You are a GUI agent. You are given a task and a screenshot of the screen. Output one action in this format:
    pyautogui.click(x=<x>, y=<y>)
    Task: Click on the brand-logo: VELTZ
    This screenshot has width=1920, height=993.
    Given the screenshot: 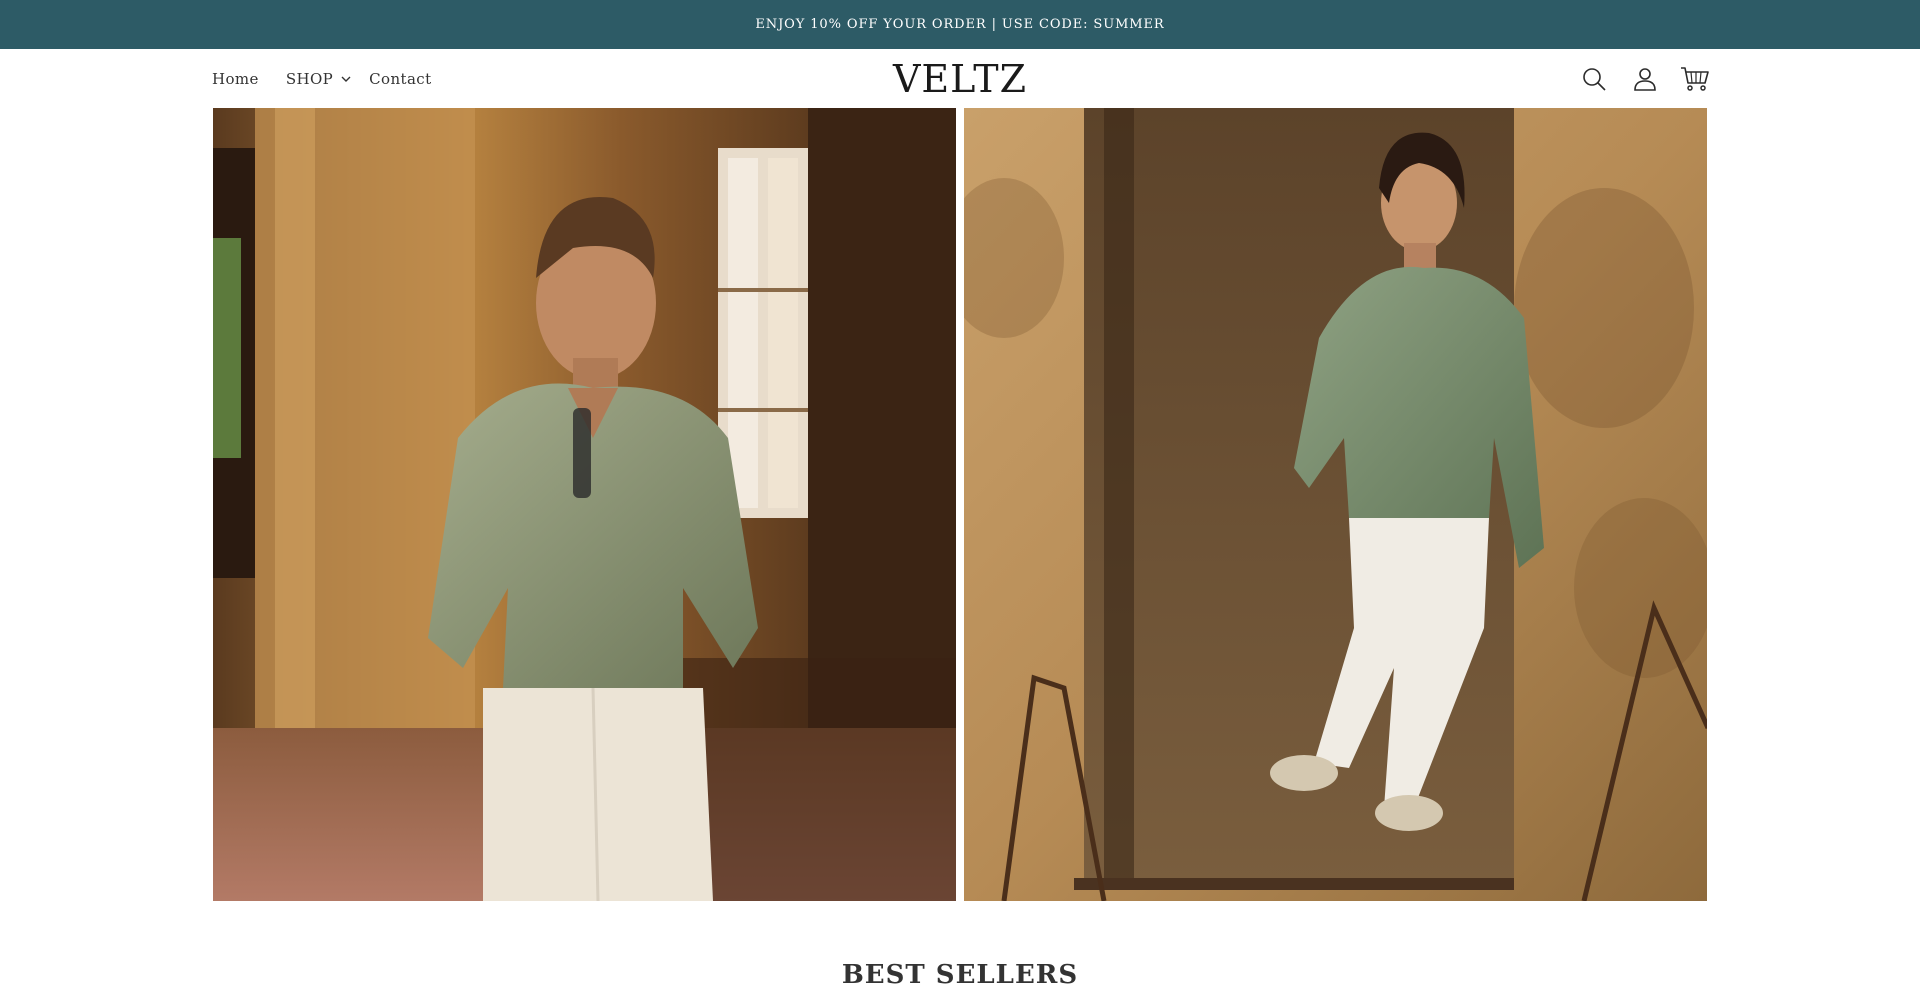 What is the action you would take?
    pyautogui.click(x=960, y=79)
    